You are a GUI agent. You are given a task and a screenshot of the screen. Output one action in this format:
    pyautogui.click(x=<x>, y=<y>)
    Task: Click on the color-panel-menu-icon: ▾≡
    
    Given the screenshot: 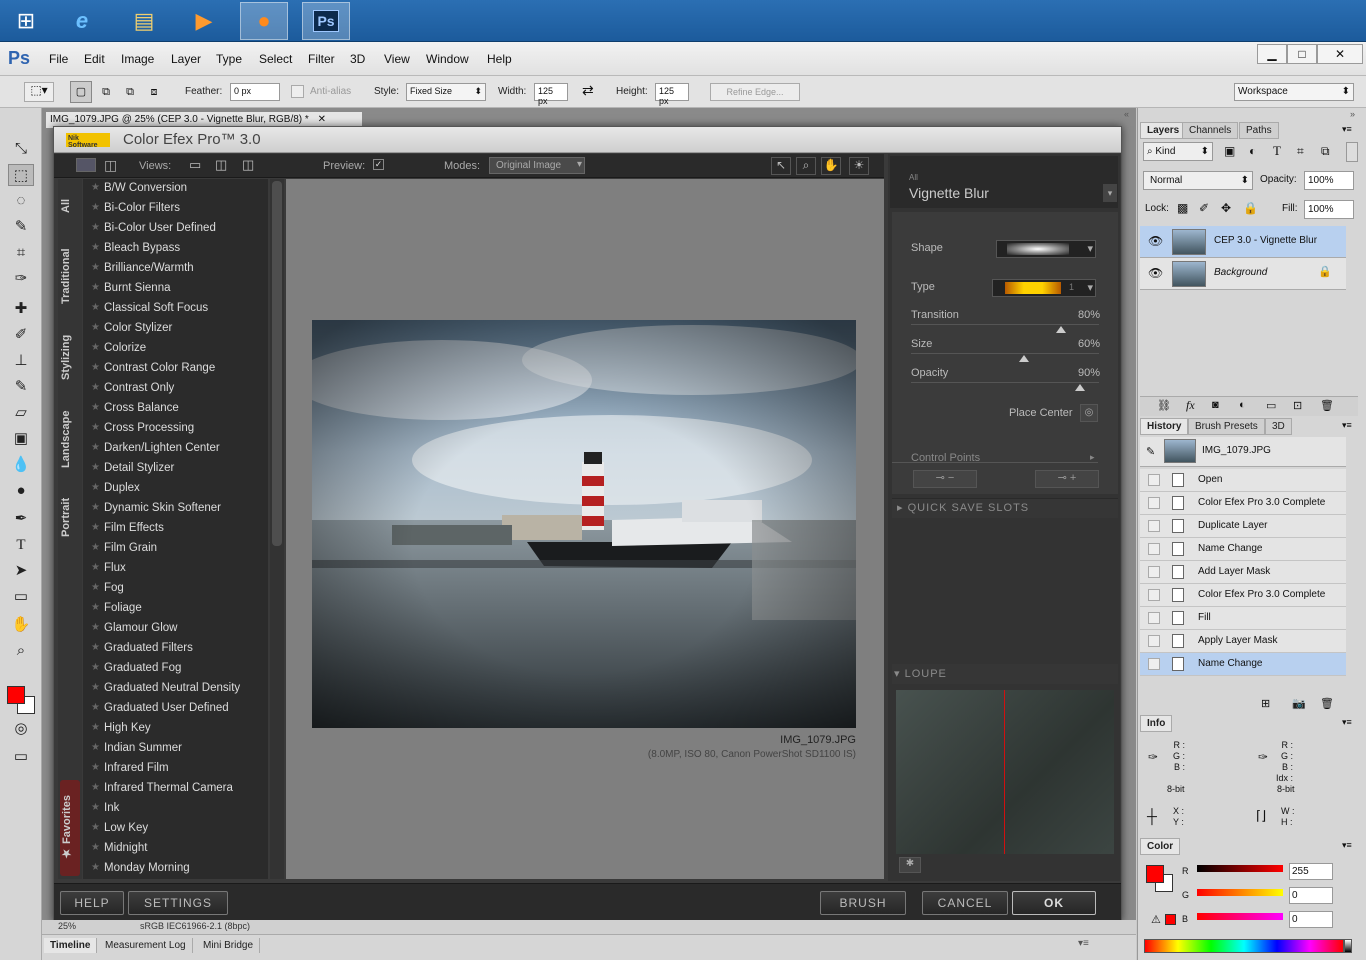 What is the action you would take?
    pyautogui.click(x=1347, y=845)
    